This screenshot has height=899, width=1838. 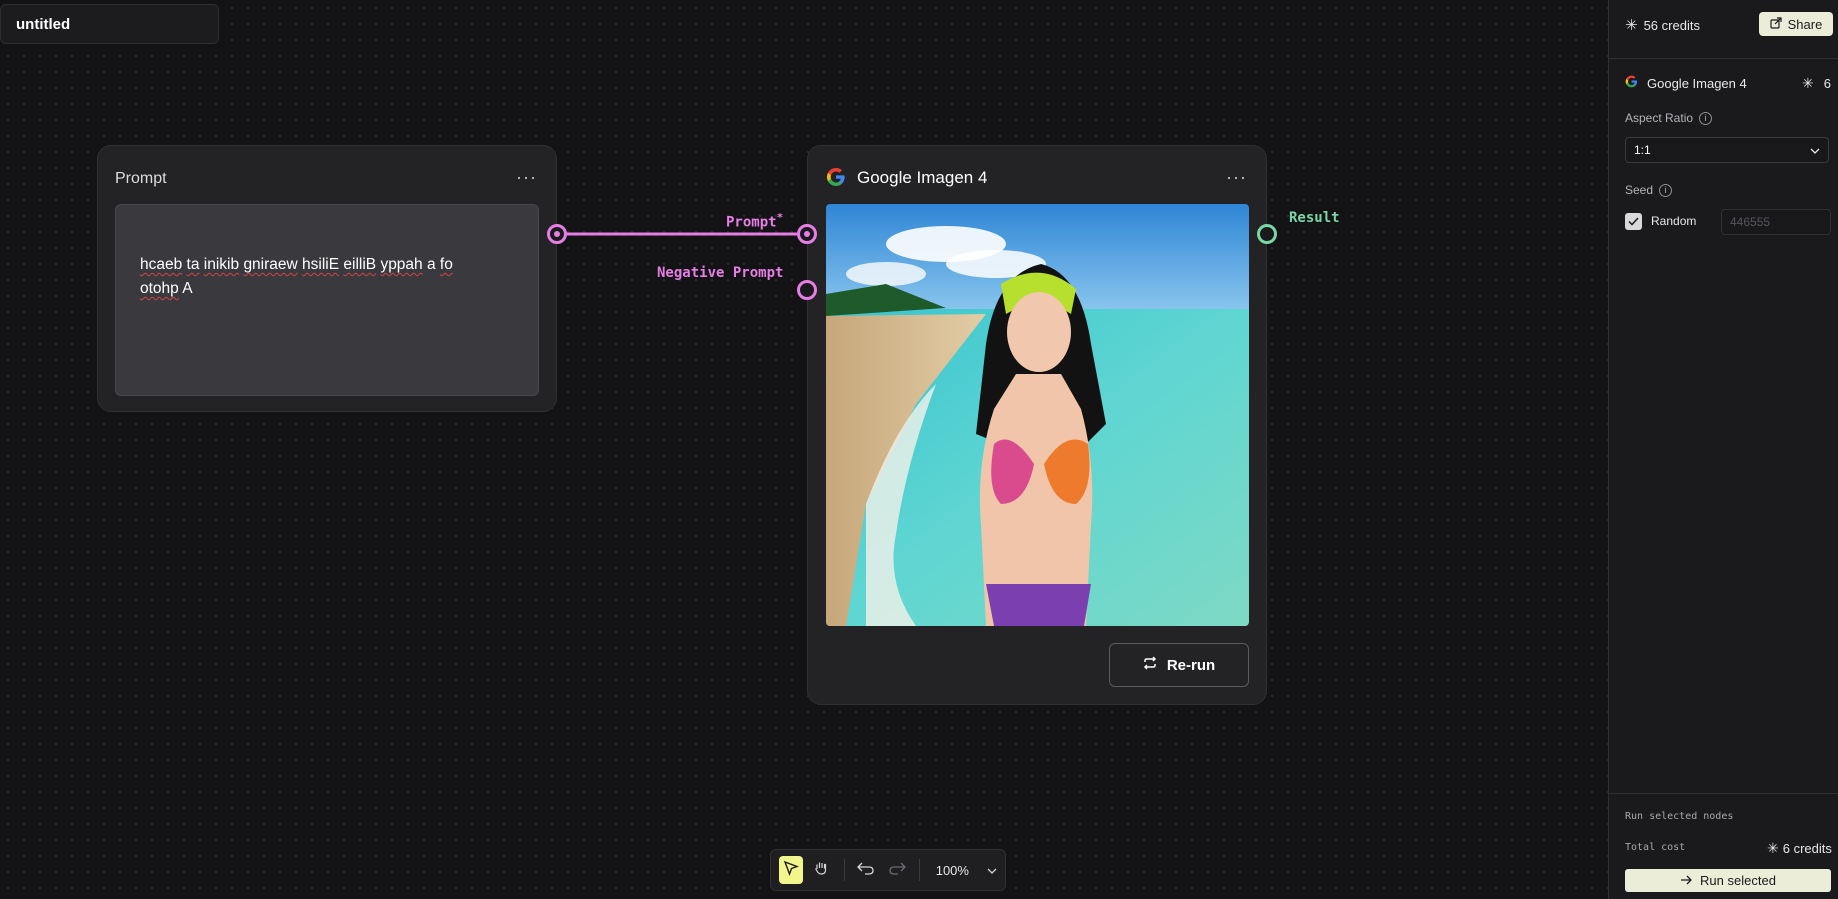 What do you see at coordinates (1738, 880) in the screenshot?
I see `run-selected-label: Run selected` at bounding box center [1738, 880].